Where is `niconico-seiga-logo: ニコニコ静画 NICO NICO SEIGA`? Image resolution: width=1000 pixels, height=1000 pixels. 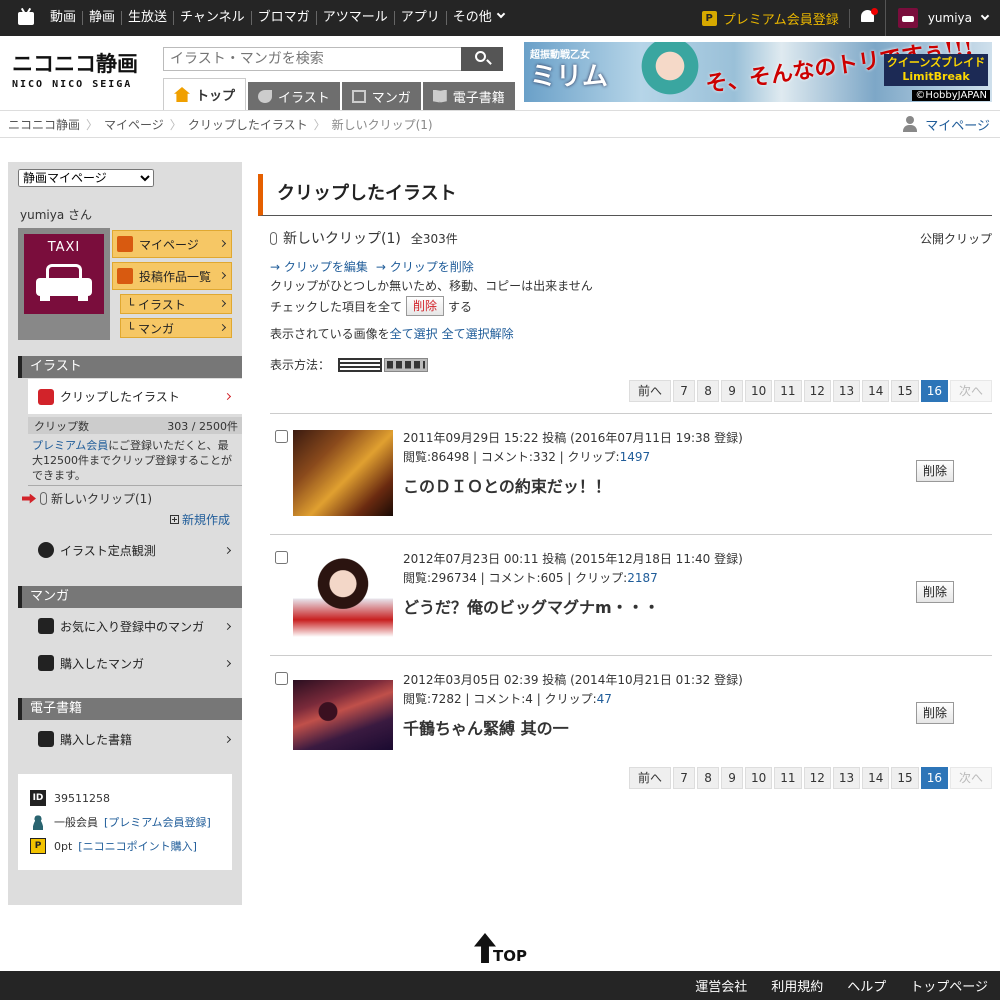 niconico-seiga-logo: ニコニコ静画 NICO NICO SEIGA is located at coordinates (77, 73).